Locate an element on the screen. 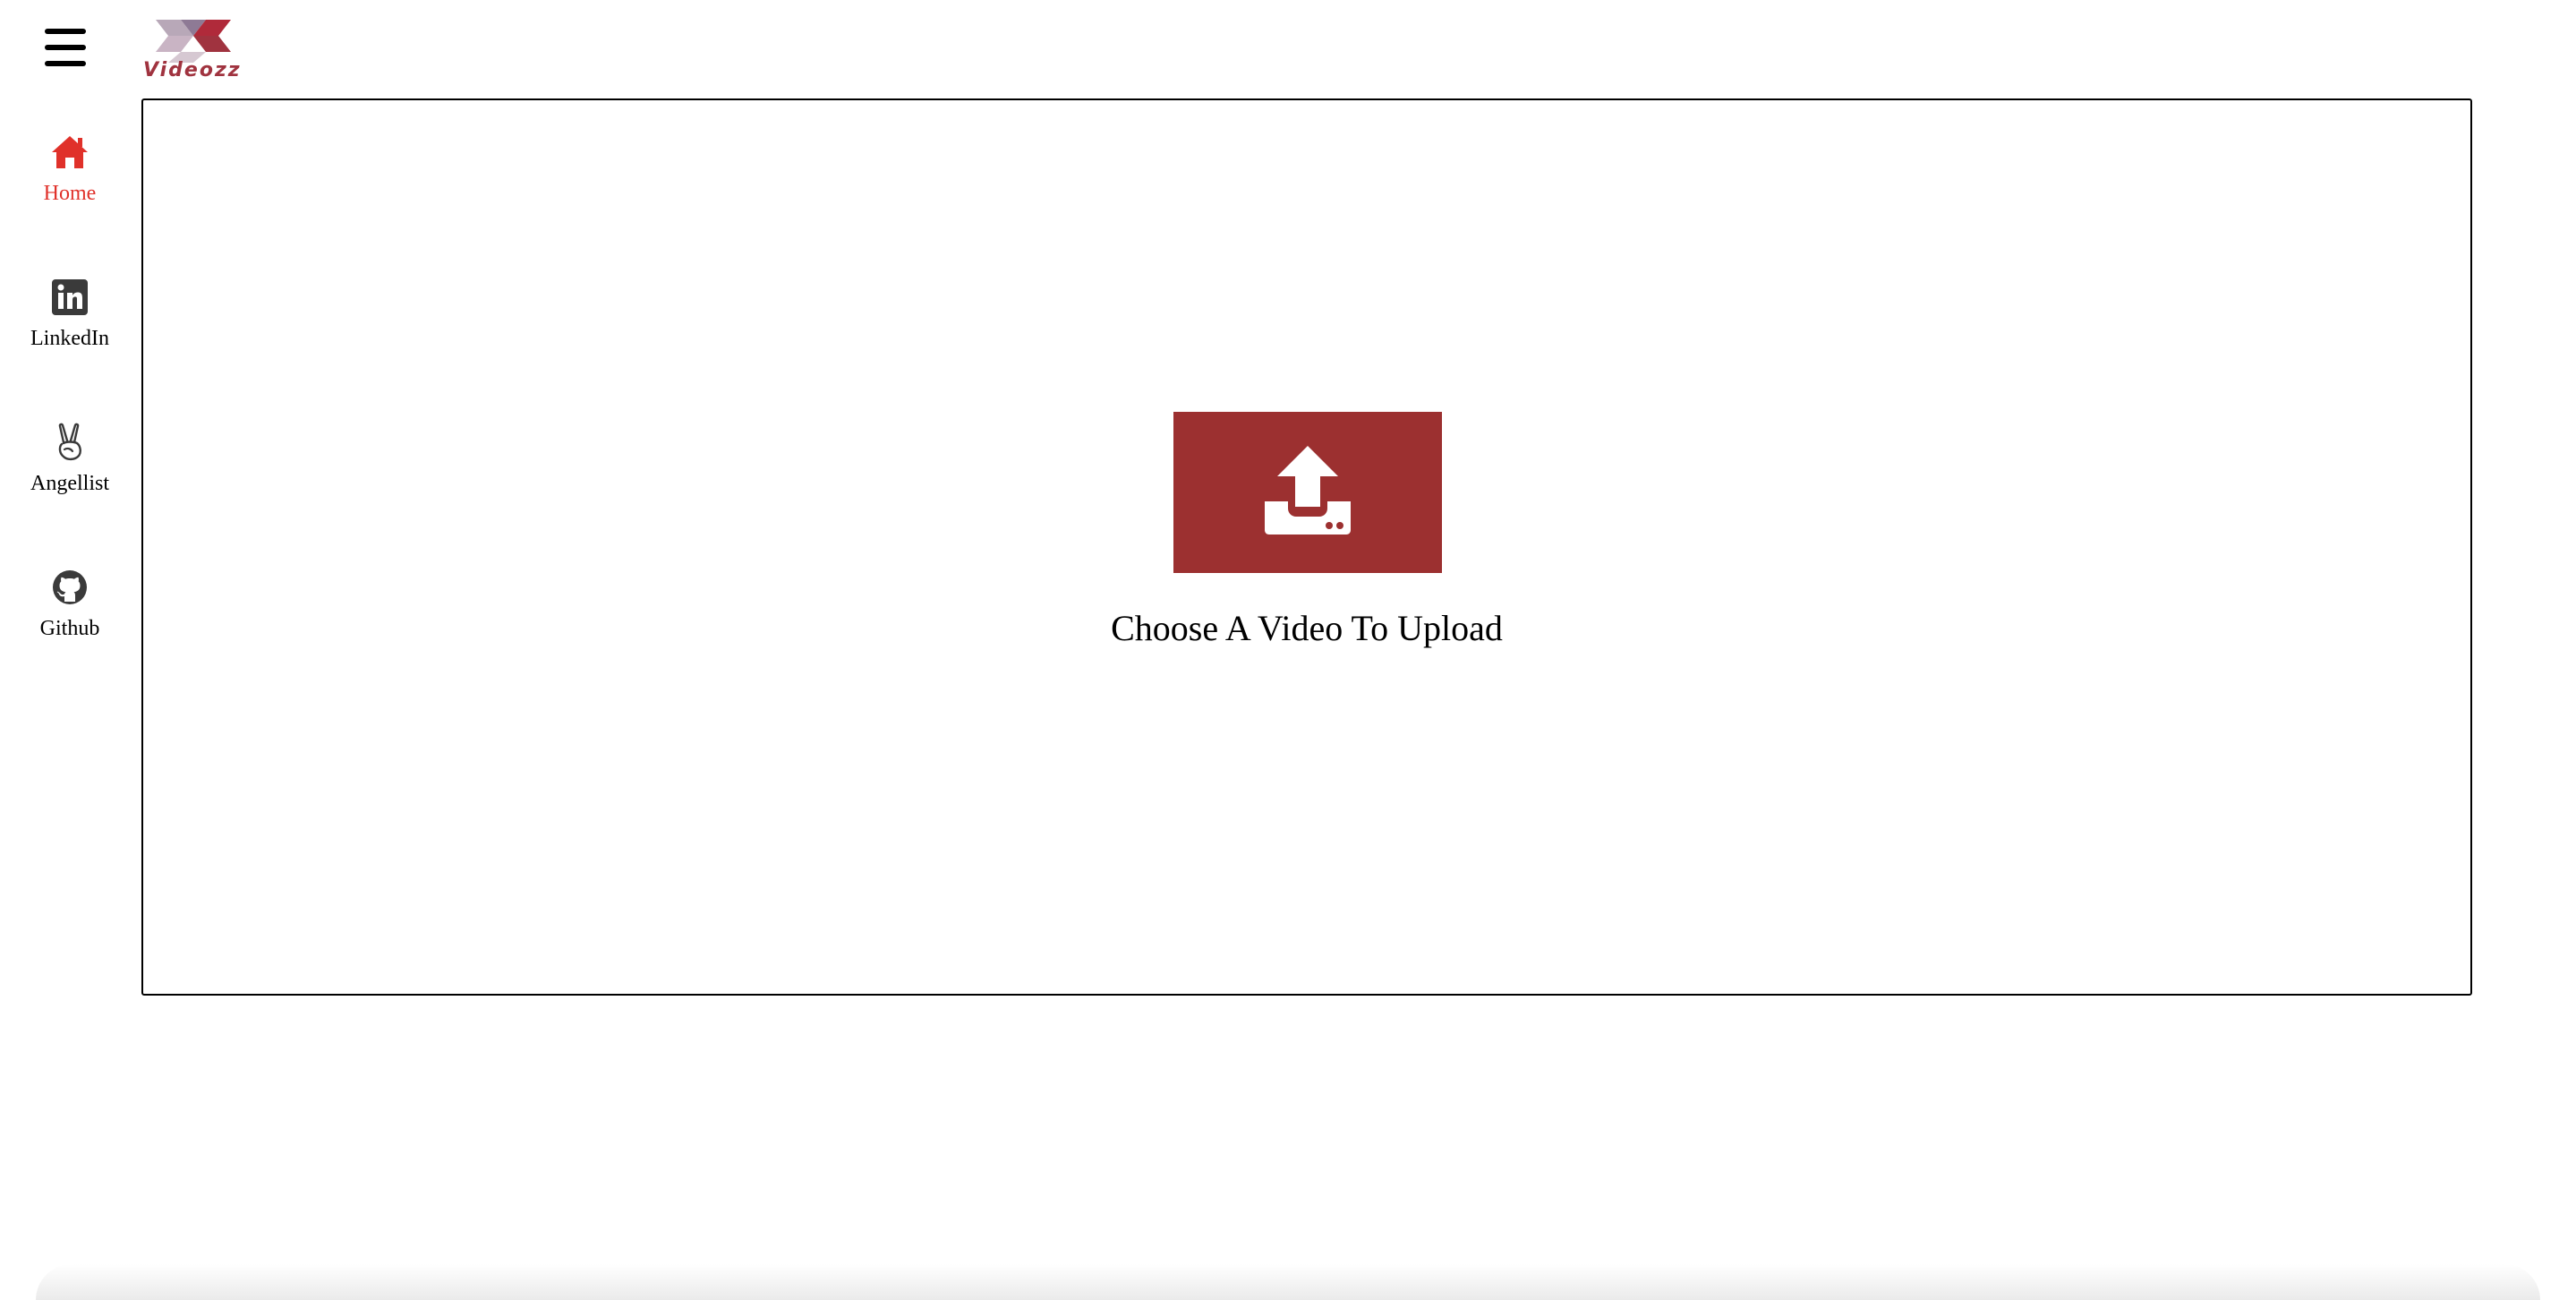 This screenshot has width=2576, height=1300. sidebar-item-linkedin: LinkedIn is located at coordinates (70, 343).